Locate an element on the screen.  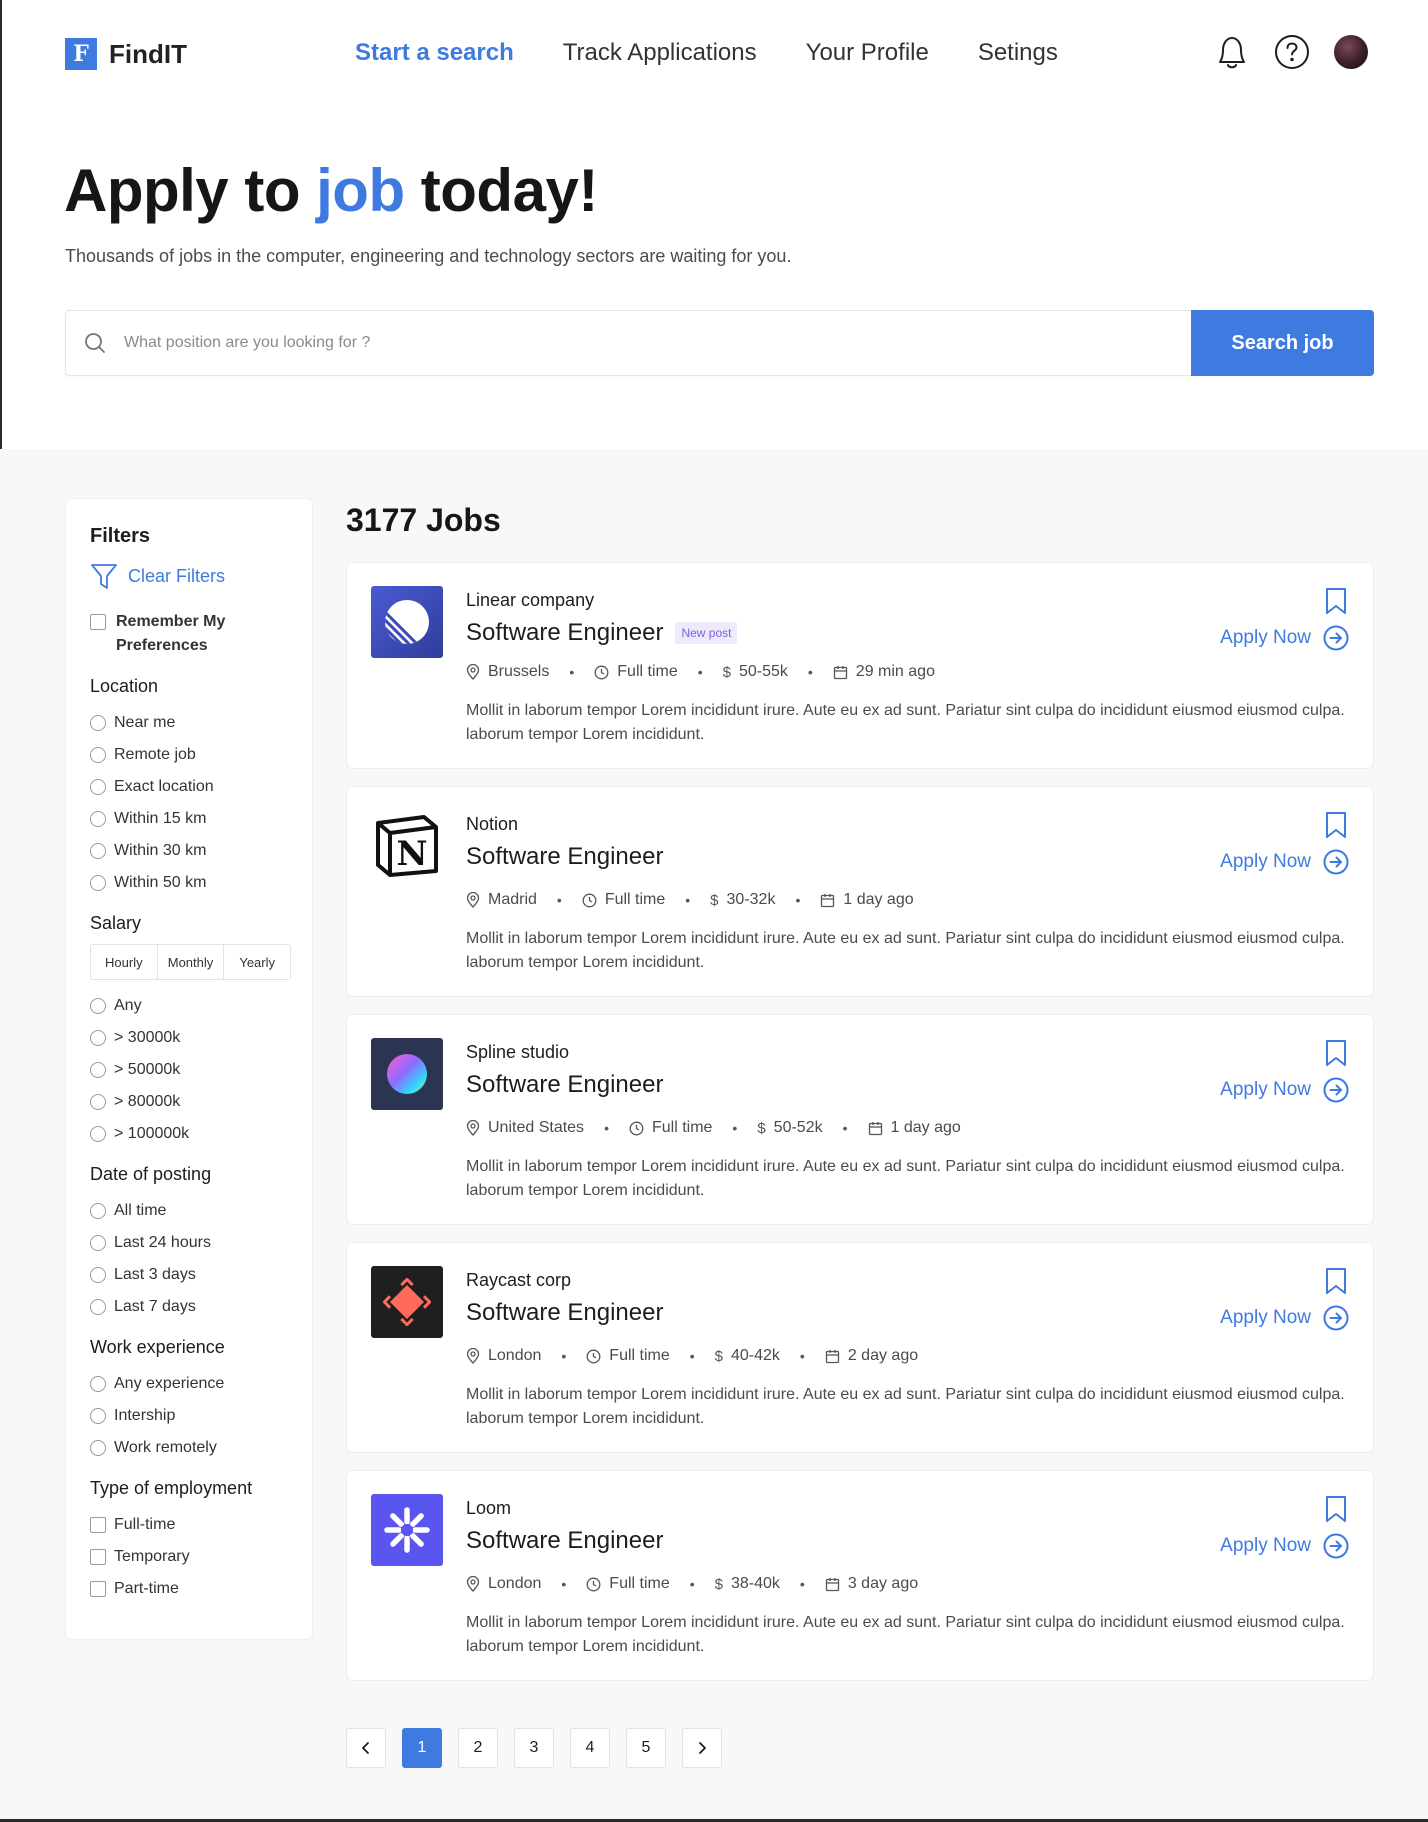
location-option: Within 15 km is located at coordinates (189, 819).